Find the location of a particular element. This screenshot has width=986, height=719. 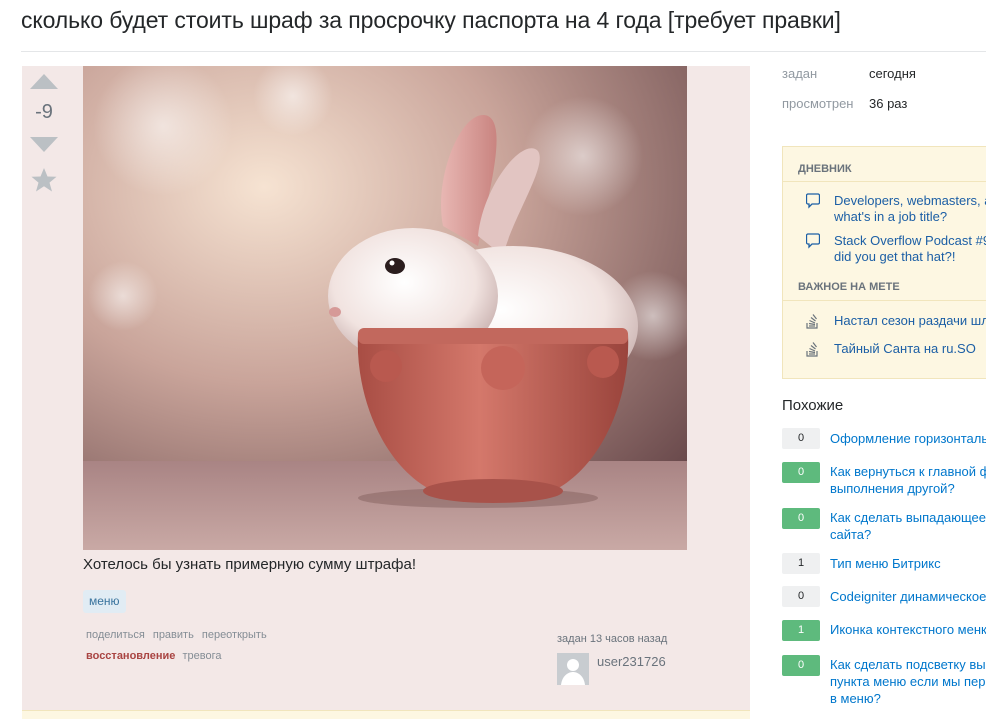

vote-up-icon is located at coordinates (44, 81).